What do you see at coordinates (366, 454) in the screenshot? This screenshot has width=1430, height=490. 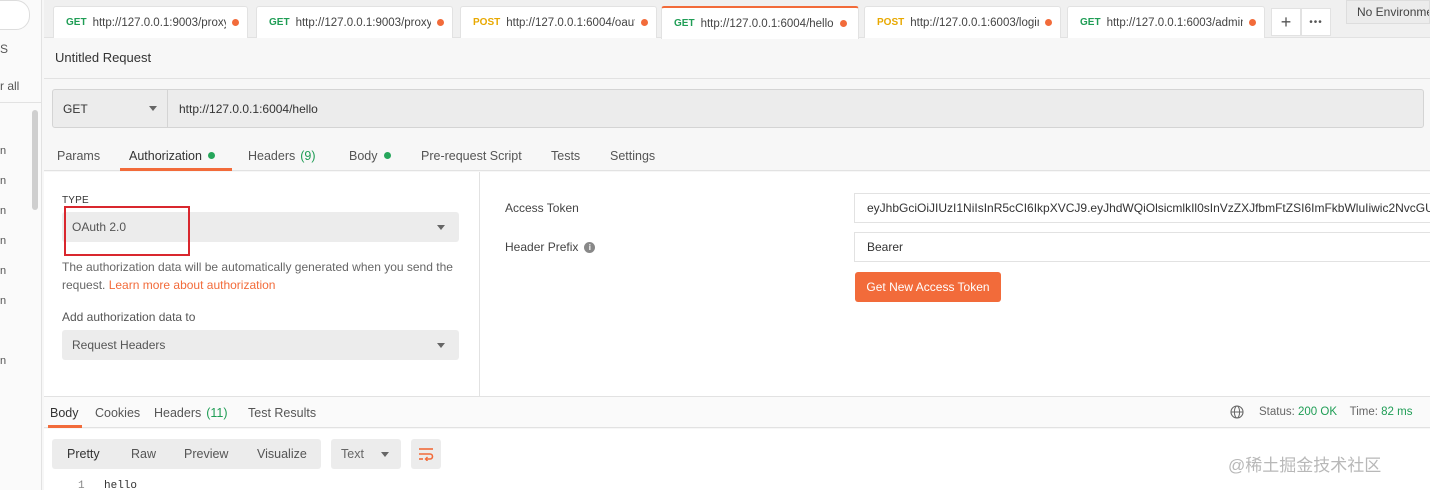 I see `language-select: Text` at bounding box center [366, 454].